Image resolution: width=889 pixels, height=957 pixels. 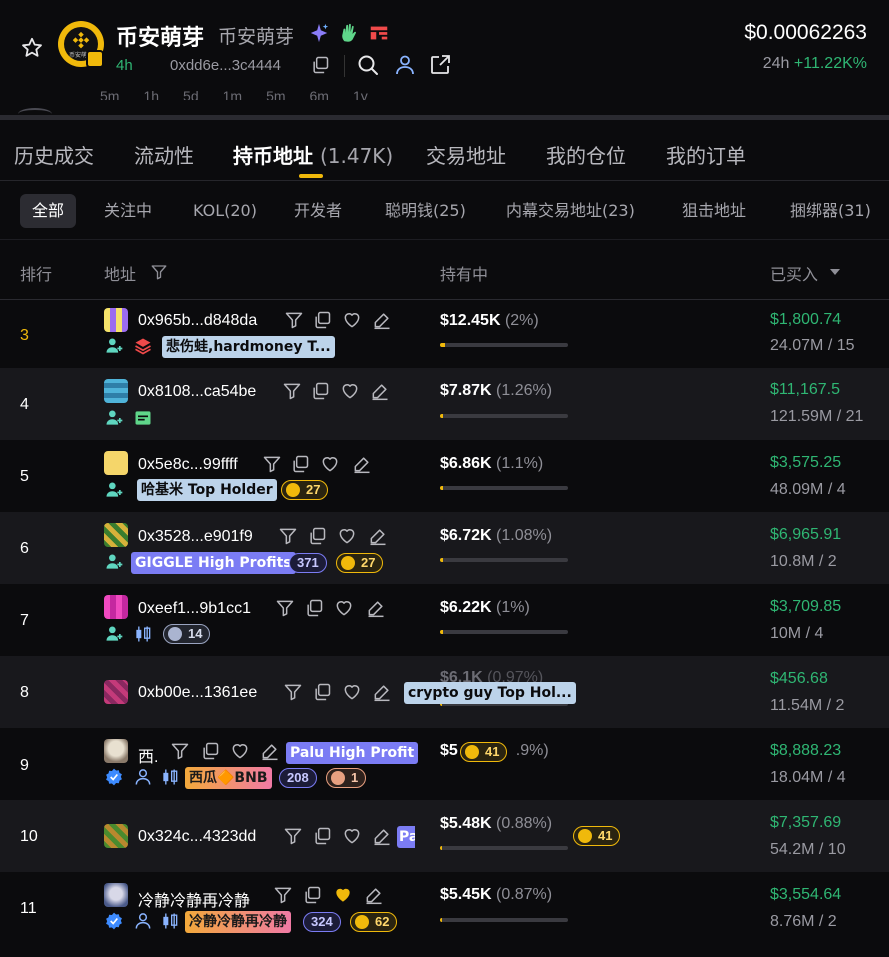 What do you see at coordinates (207, 490) in the screenshot?
I see `wallet-label: 哈基米 Top Holder` at bounding box center [207, 490].